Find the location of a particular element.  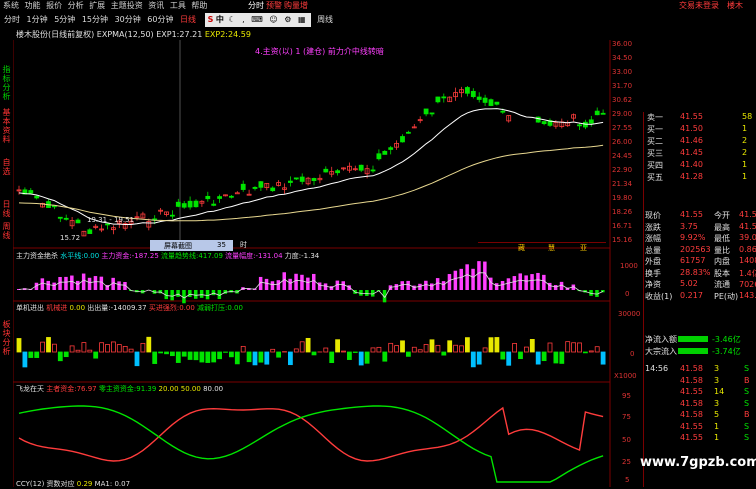

screenshot-tooltip: 屏幕截图 35 is located at coordinates (191, 245).